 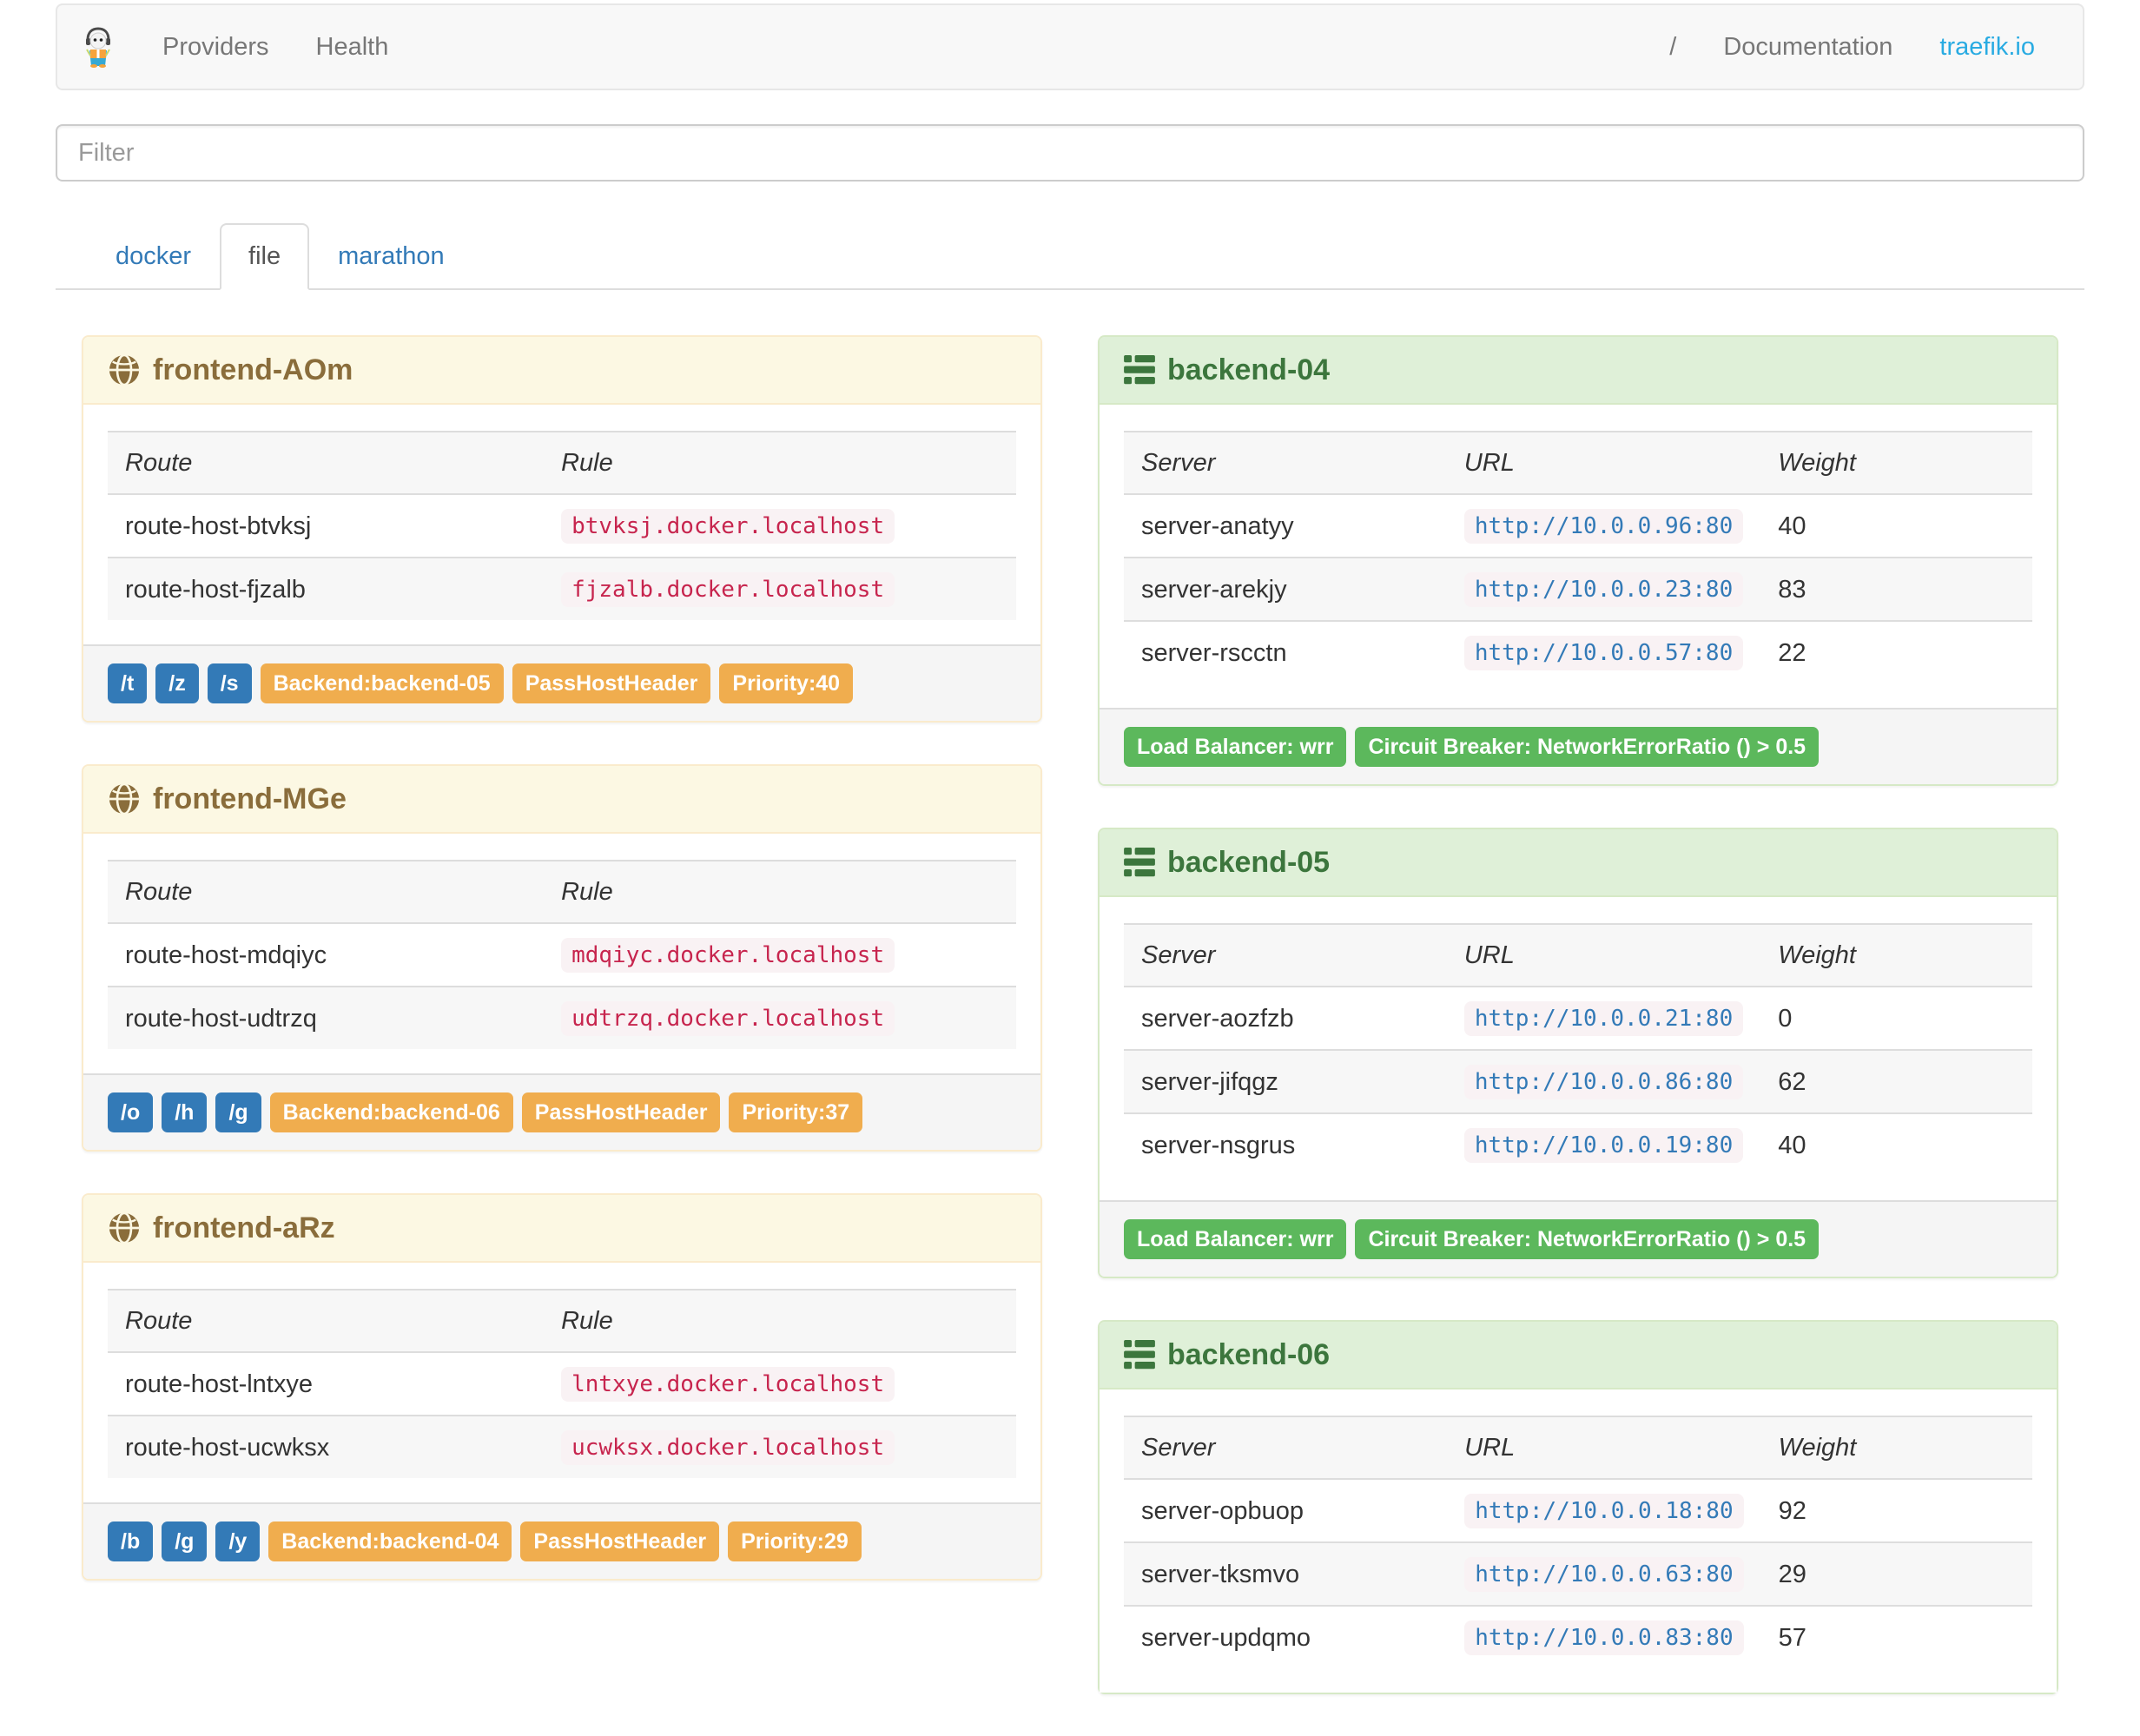 What do you see at coordinates (226, 955) in the screenshot?
I see `route-name: route-host-mdqiyc` at bounding box center [226, 955].